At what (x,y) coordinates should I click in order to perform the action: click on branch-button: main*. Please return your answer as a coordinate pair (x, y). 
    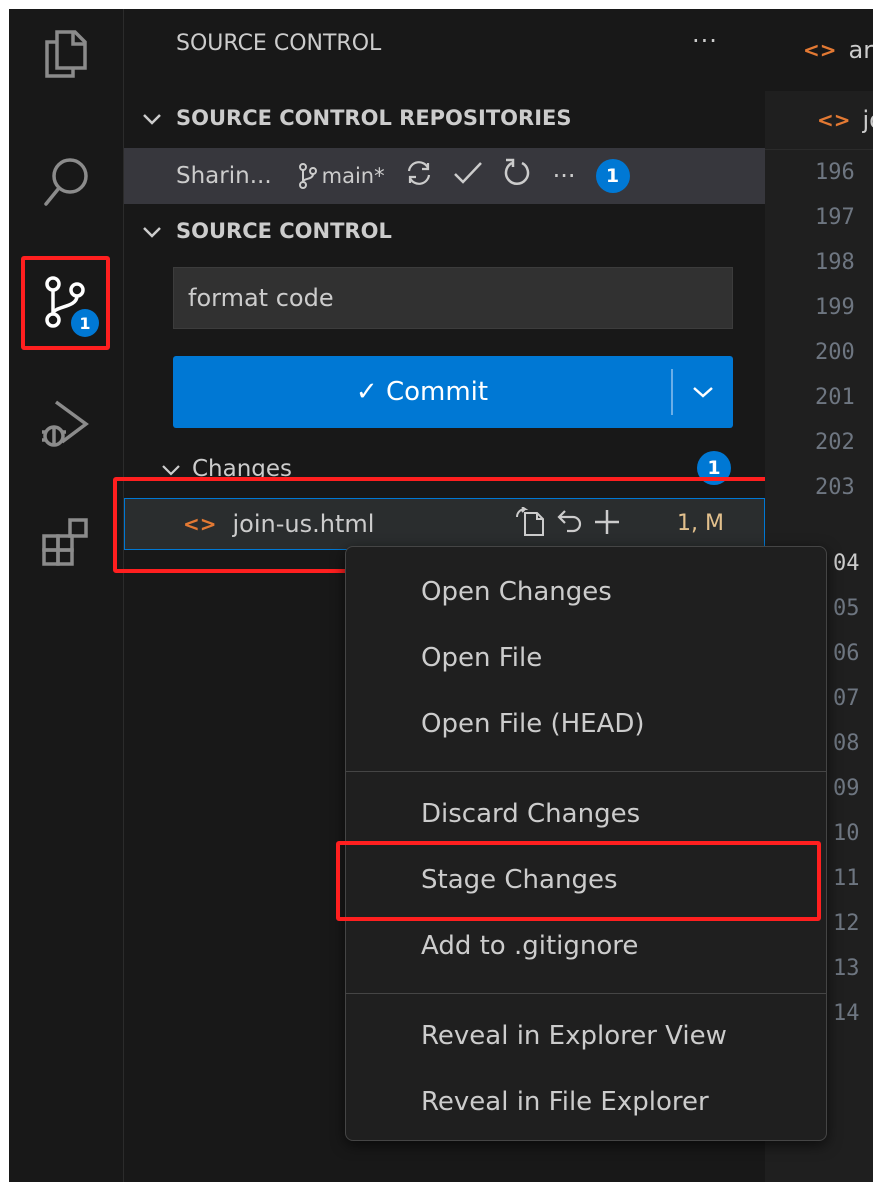
    Looking at the image, I should click on (341, 176).